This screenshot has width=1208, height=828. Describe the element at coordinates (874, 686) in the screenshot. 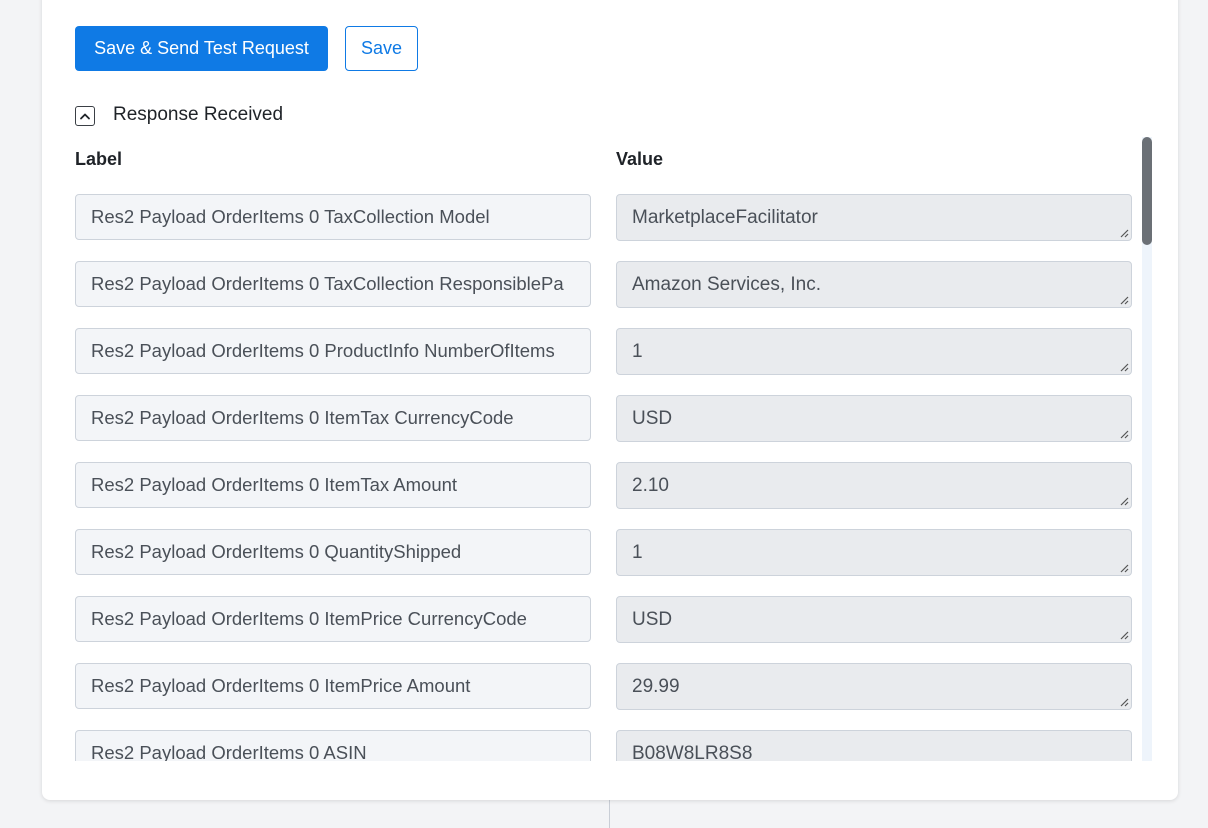

I see `value-field: 29.99` at that location.